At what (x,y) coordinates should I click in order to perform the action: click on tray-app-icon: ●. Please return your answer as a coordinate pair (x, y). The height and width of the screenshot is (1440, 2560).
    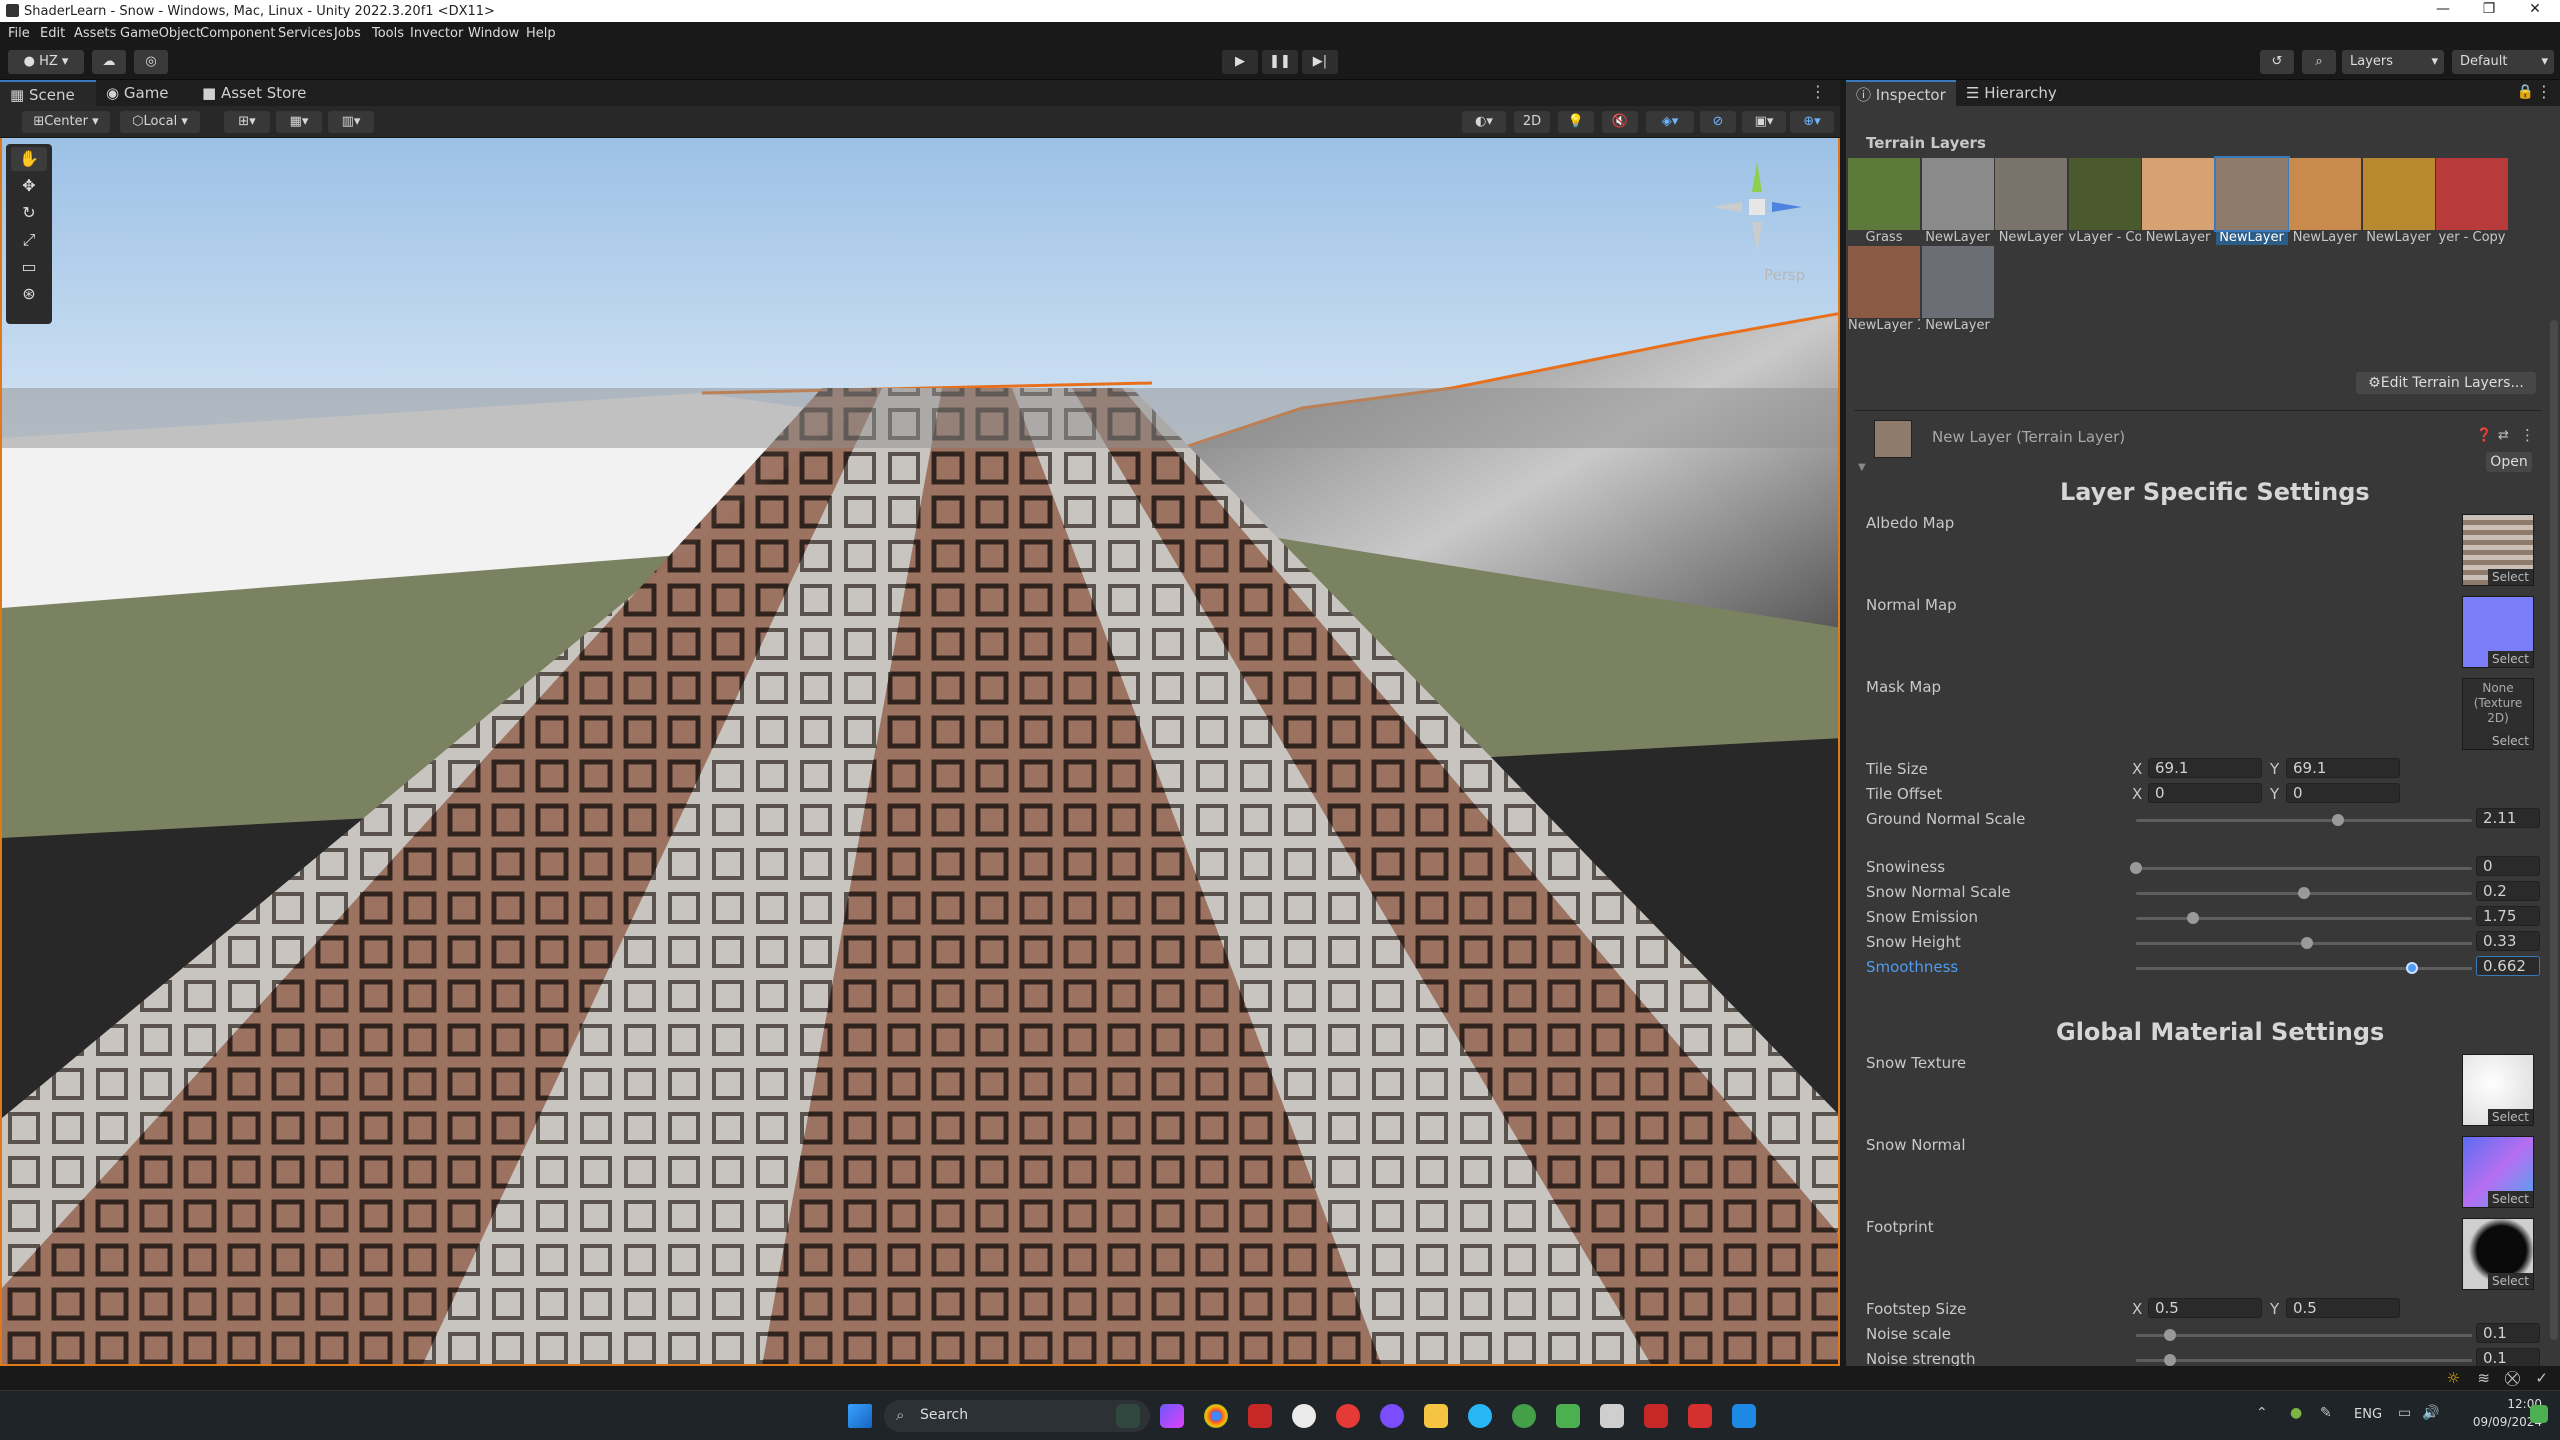
    Looking at the image, I should click on (2296, 1413).